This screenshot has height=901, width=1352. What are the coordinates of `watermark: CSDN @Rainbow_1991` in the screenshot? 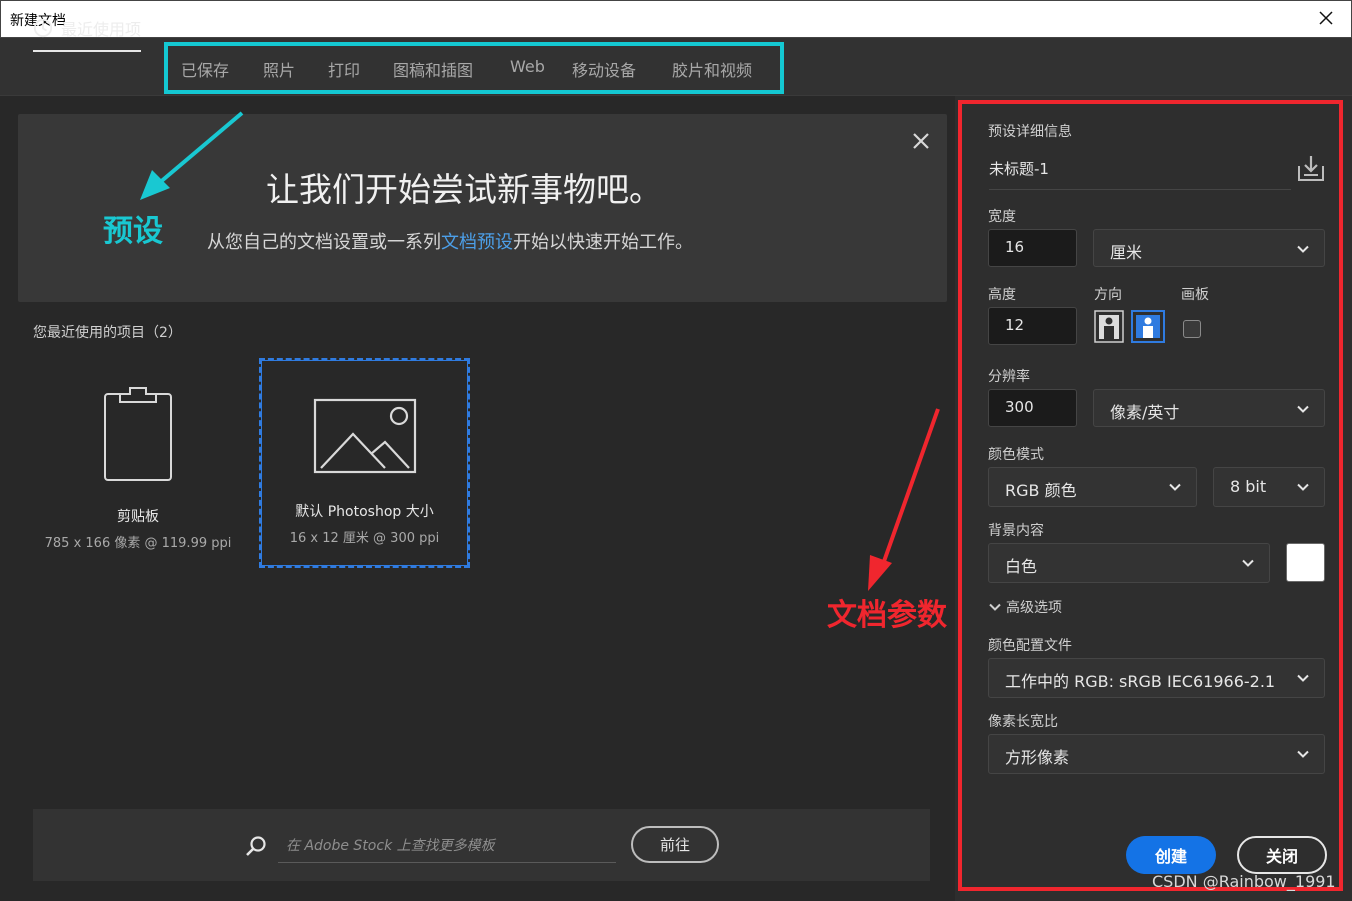 It's located at (1244, 881).